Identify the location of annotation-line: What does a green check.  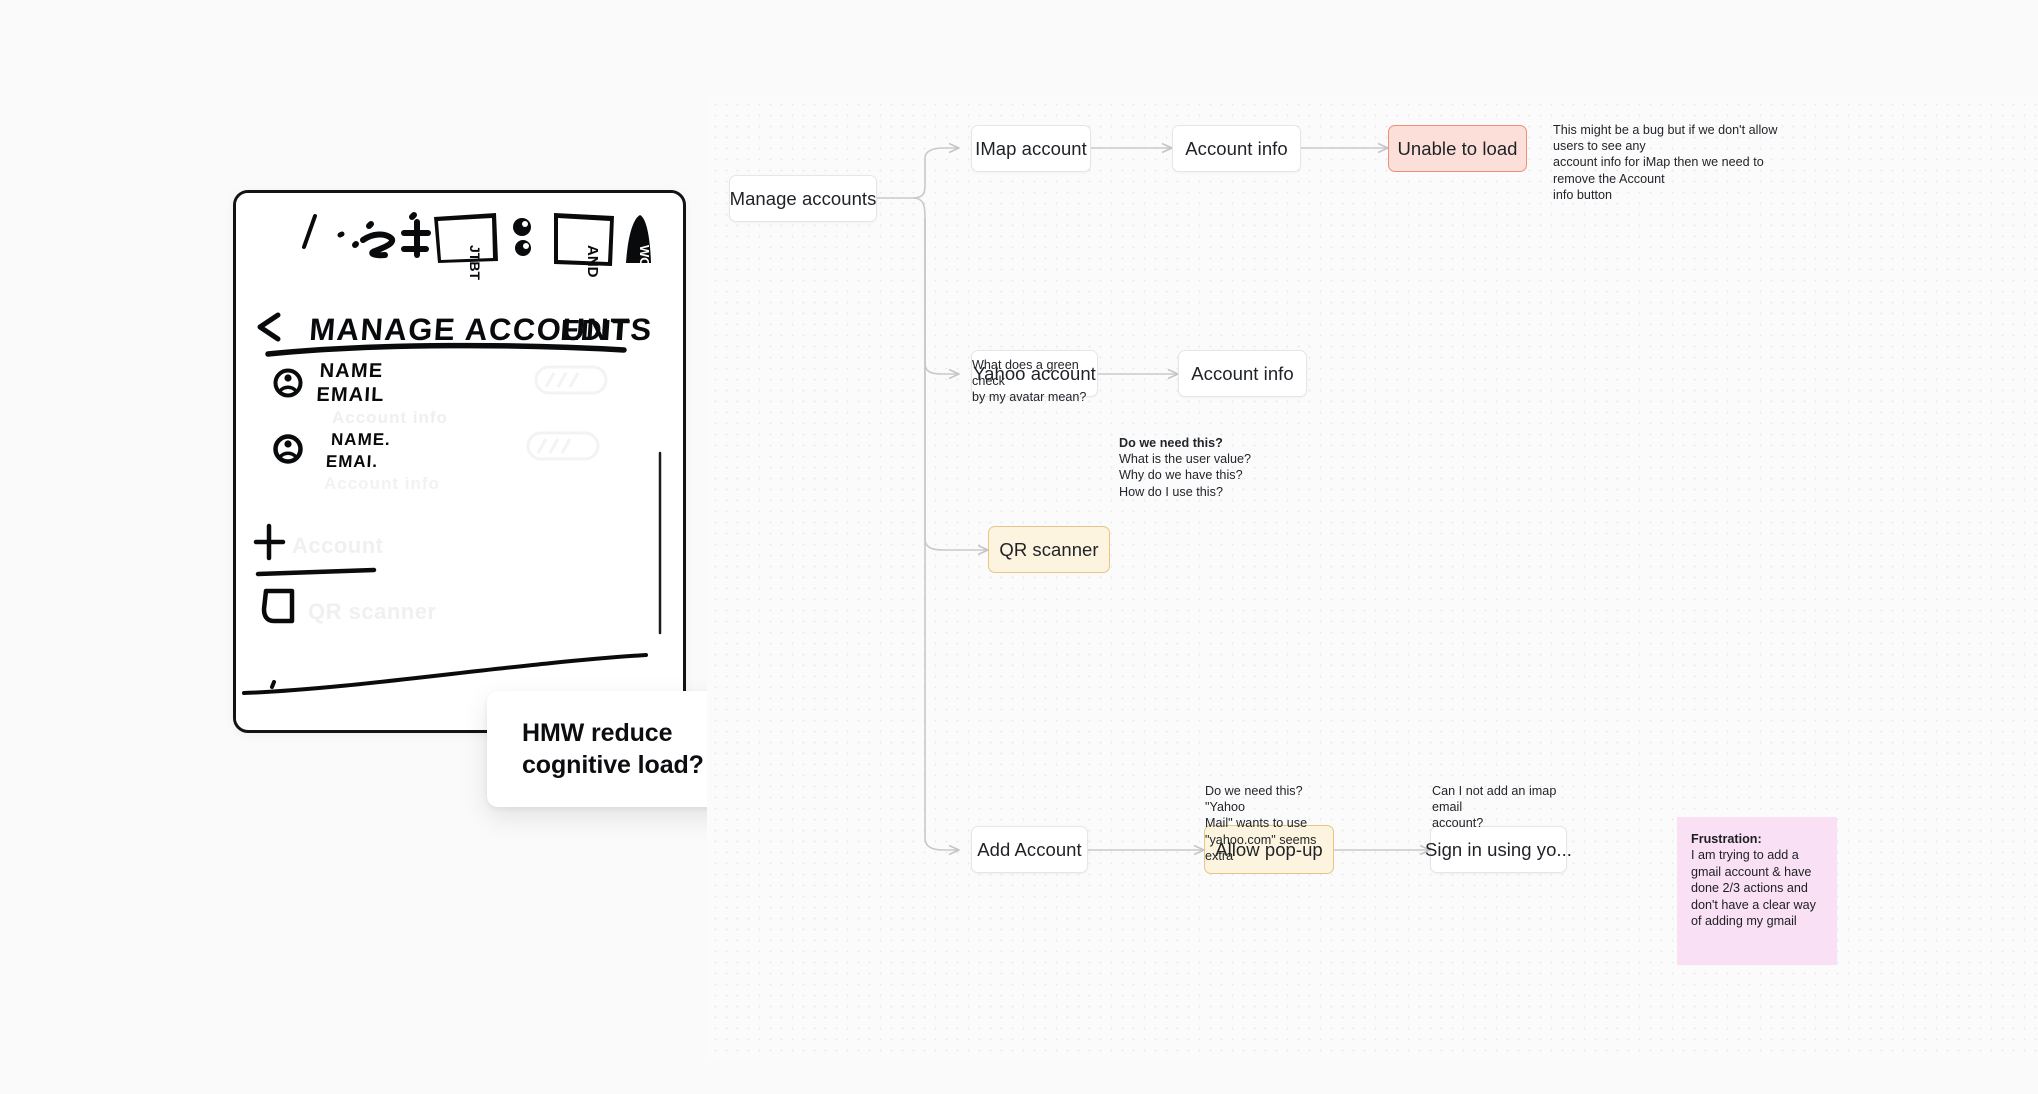
(1025, 373).